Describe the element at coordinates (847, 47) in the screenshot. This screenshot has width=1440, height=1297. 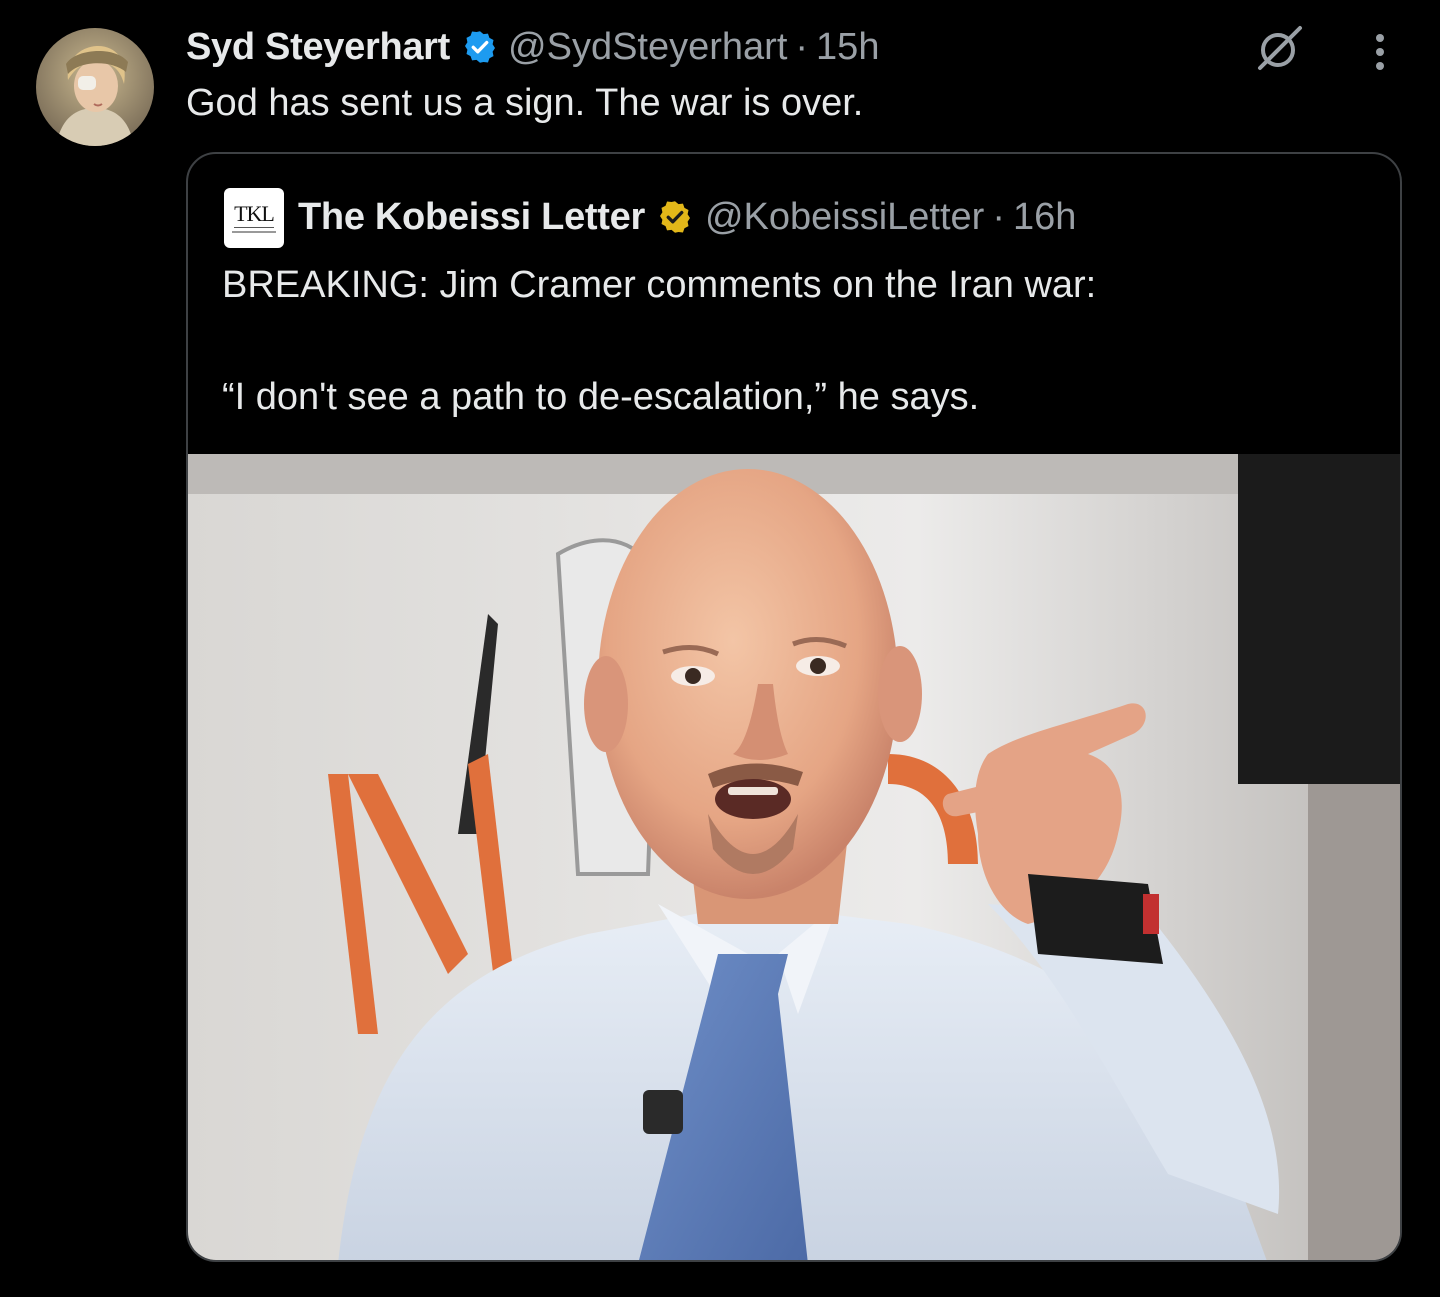
I see `tweet-timestamp: 15h` at that location.